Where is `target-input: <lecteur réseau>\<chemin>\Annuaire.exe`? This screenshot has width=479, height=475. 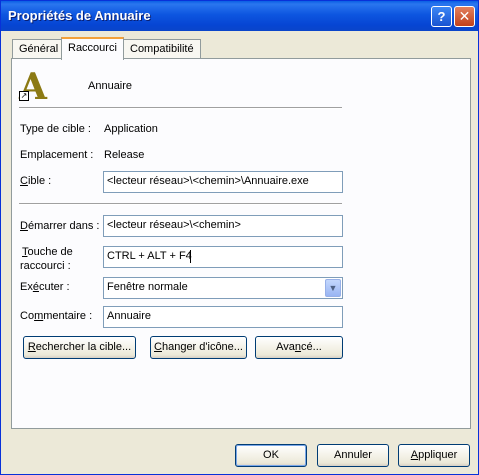
target-input: <lecteur réseau>\<chemin>\Annuaire.exe is located at coordinates (223, 182).